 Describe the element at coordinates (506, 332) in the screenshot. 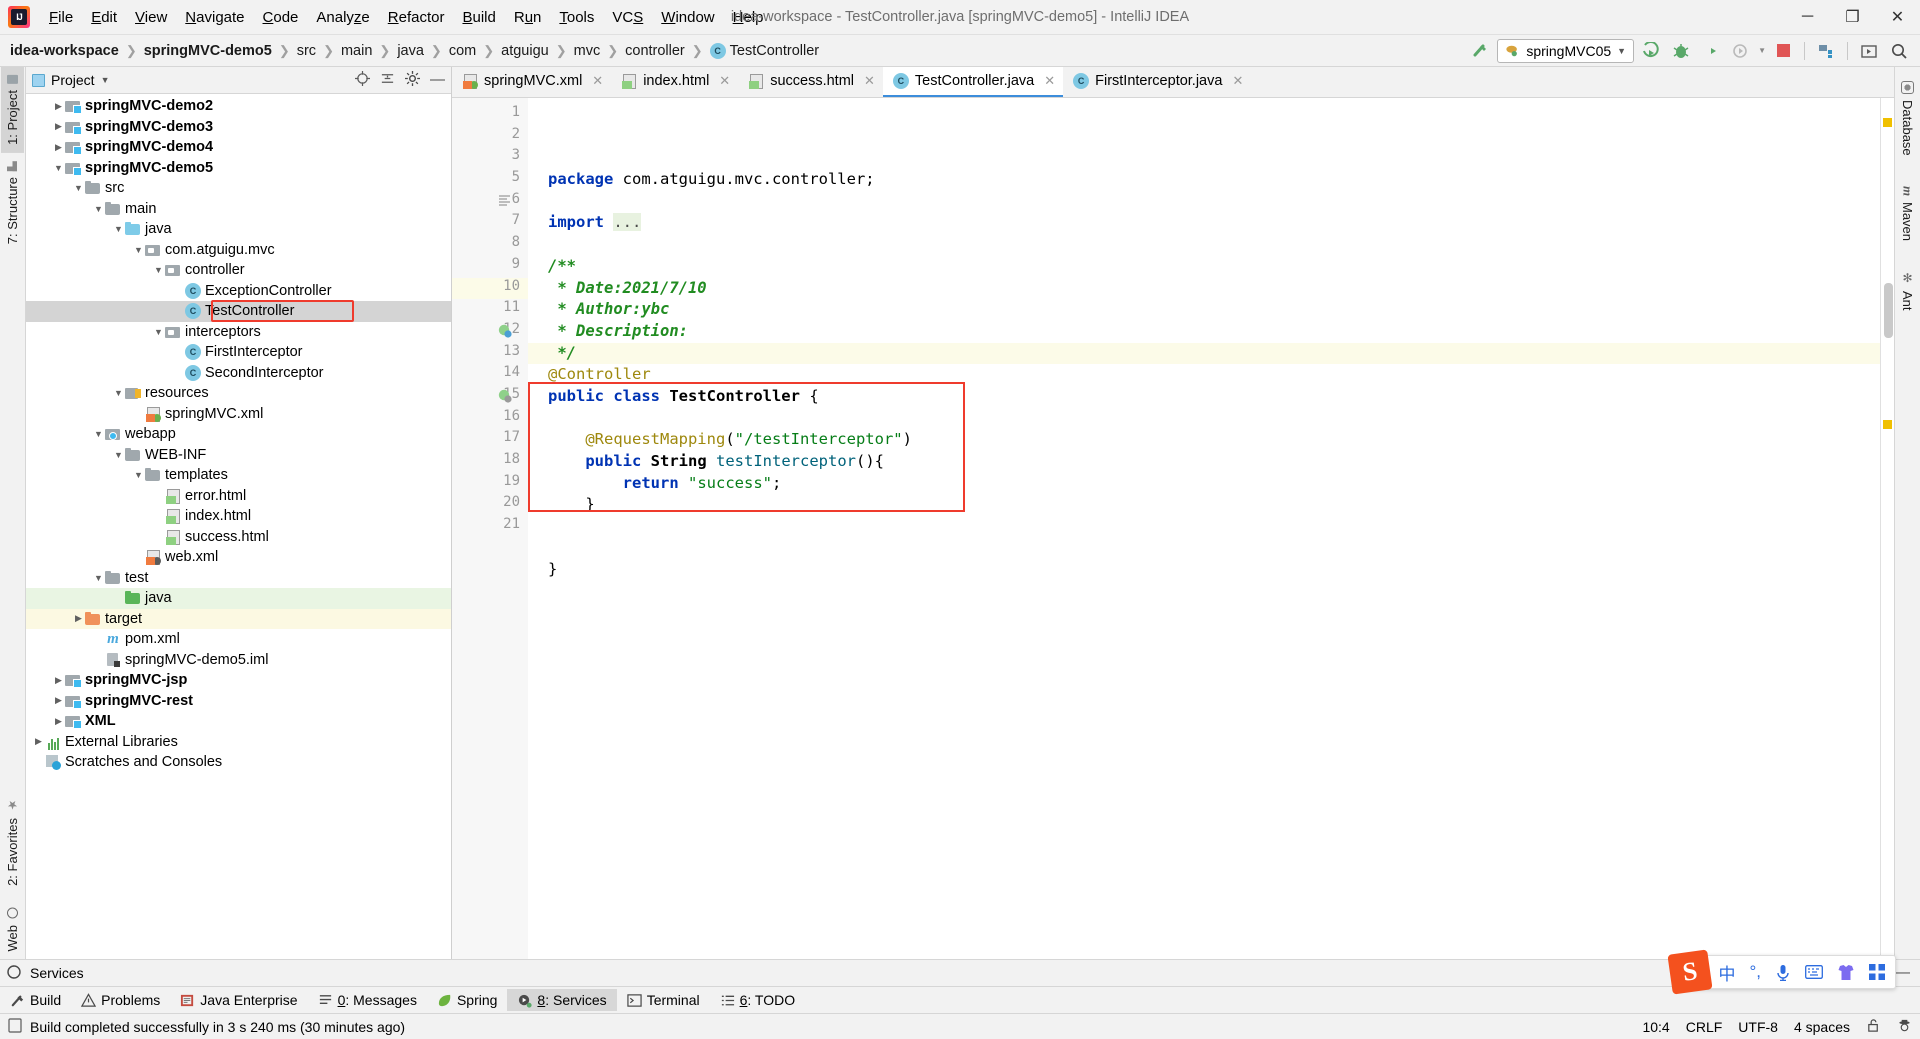

I see `spring-bean-gutter-icon` at that location.